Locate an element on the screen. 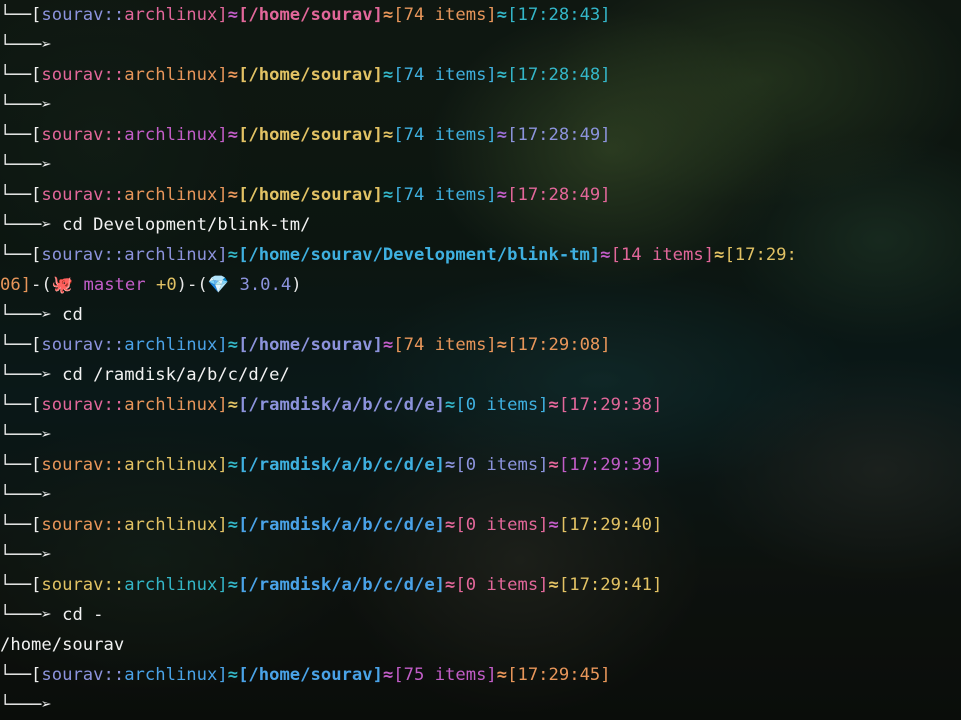 The height and width of the screenshot is (720, 961). input-line: └───➢ cd - is located at coordinates (480, 615).